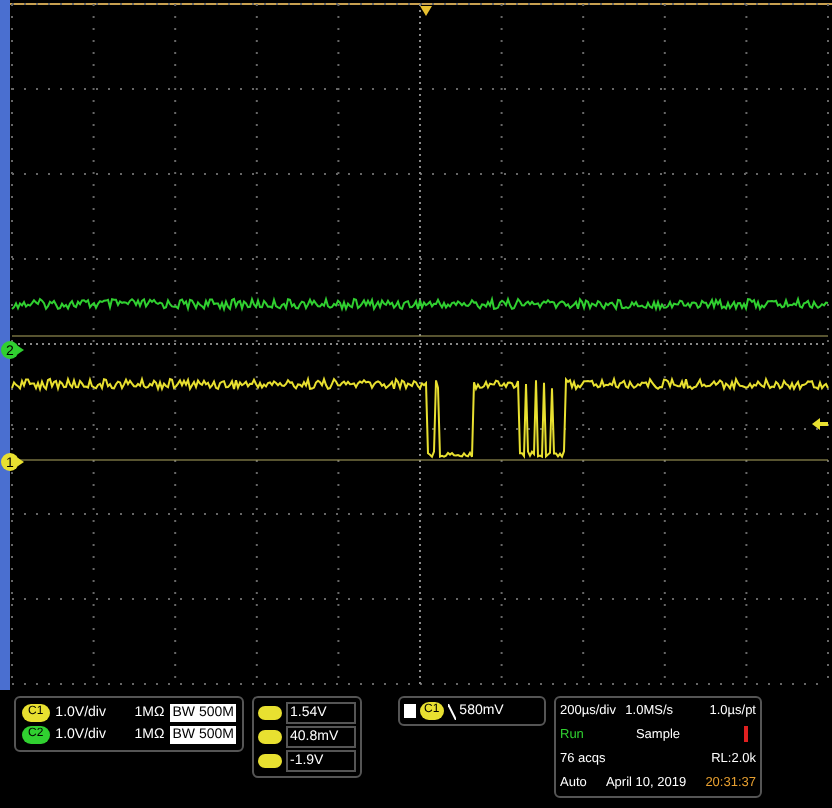  Describe the element at coordinates (820, 424) in the screenshot. I see `trigger-level-icon` at that location.